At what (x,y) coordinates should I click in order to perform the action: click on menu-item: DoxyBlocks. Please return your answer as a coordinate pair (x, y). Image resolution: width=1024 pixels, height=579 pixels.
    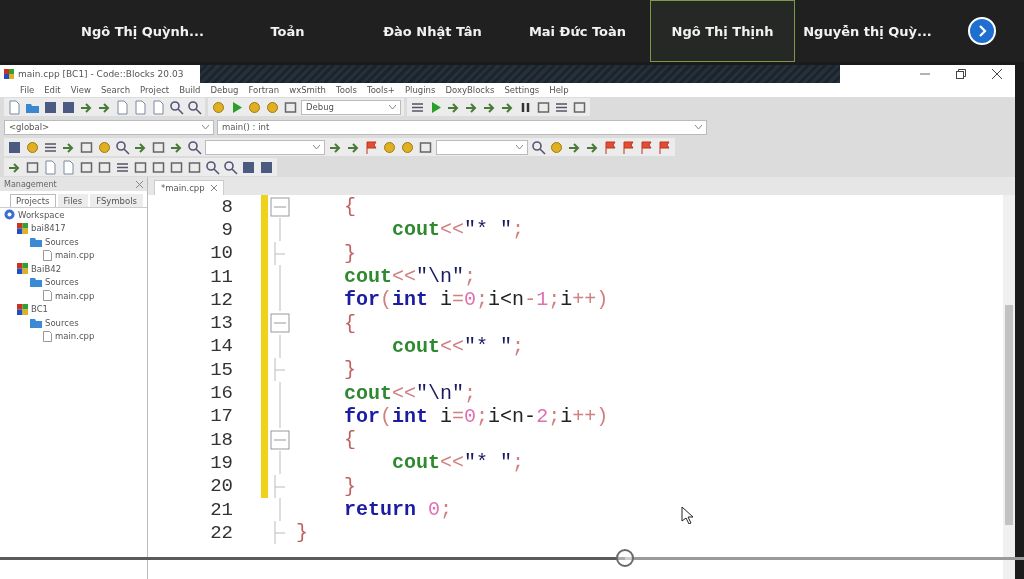
    Looking at the image, I should click on (470, 89).